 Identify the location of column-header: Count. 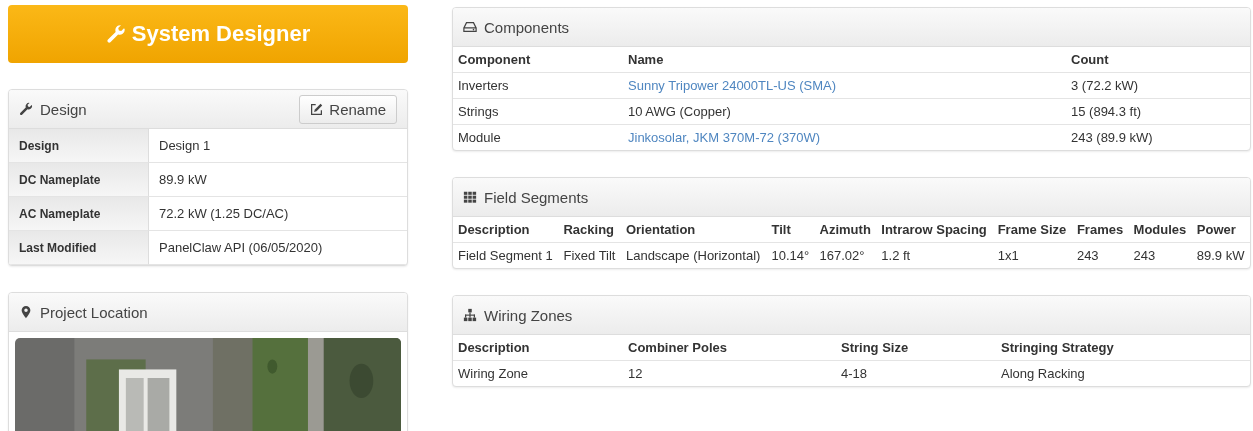
(1158, 60).